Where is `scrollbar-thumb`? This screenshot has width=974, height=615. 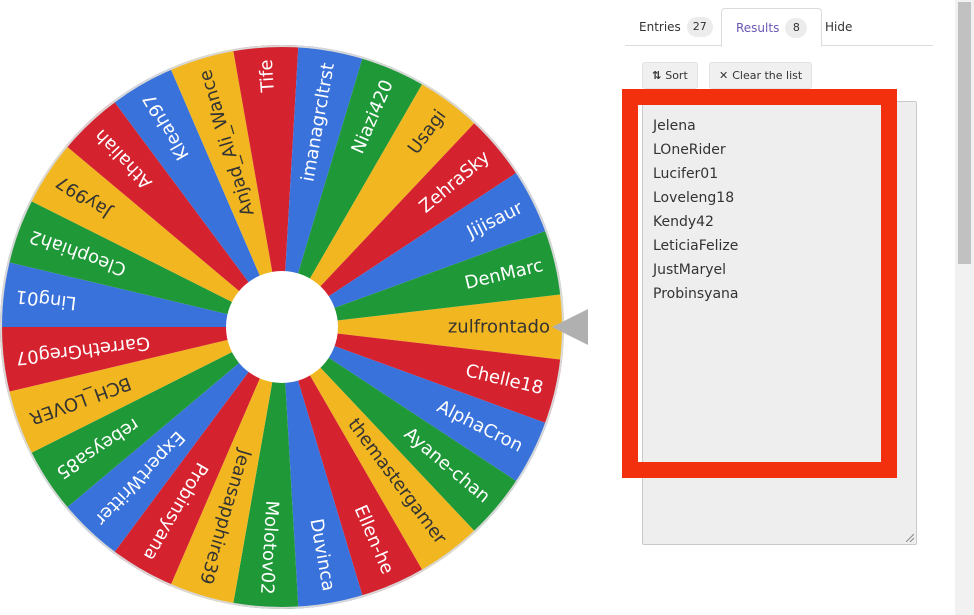
scrollbar-thumb is located at coordinates (964, 133).